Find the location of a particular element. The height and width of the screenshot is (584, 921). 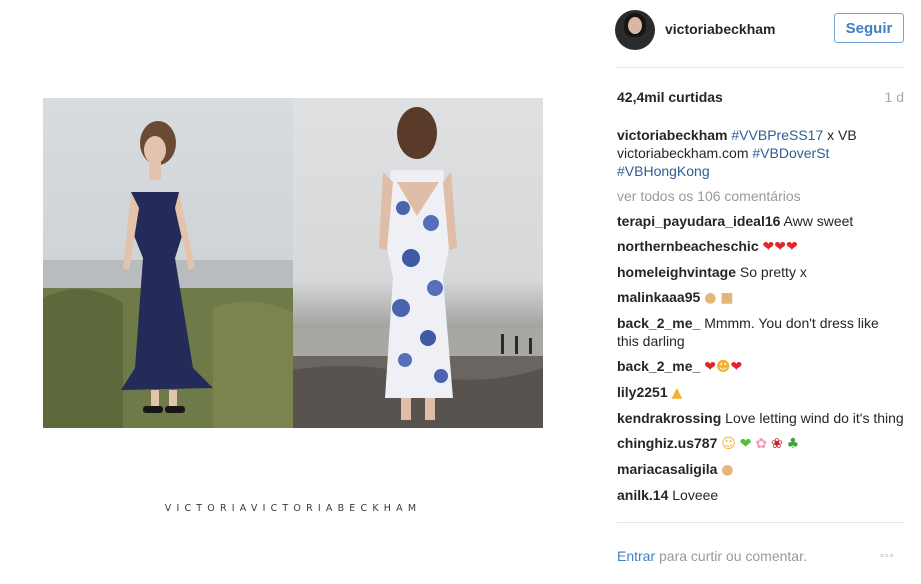

comment-username: anilk.14 is located at coordinates (642, 495).